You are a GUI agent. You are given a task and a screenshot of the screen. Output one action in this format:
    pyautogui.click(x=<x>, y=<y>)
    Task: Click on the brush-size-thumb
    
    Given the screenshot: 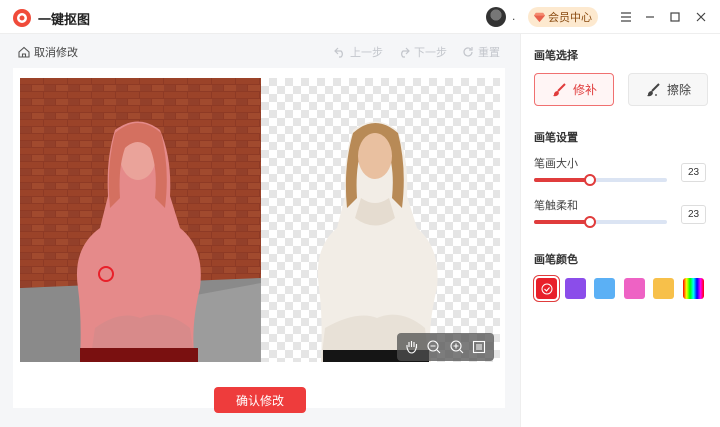 What is the action you would take?
    pyautogui.click(x=589, y=180)
    